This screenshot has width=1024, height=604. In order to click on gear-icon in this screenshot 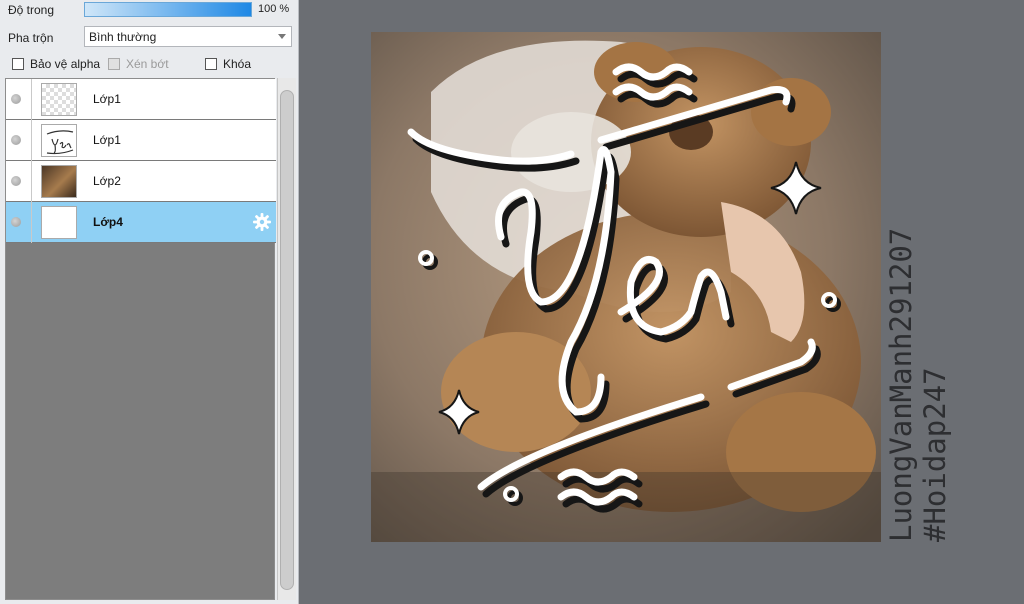, I will do `click(262, 222)`.